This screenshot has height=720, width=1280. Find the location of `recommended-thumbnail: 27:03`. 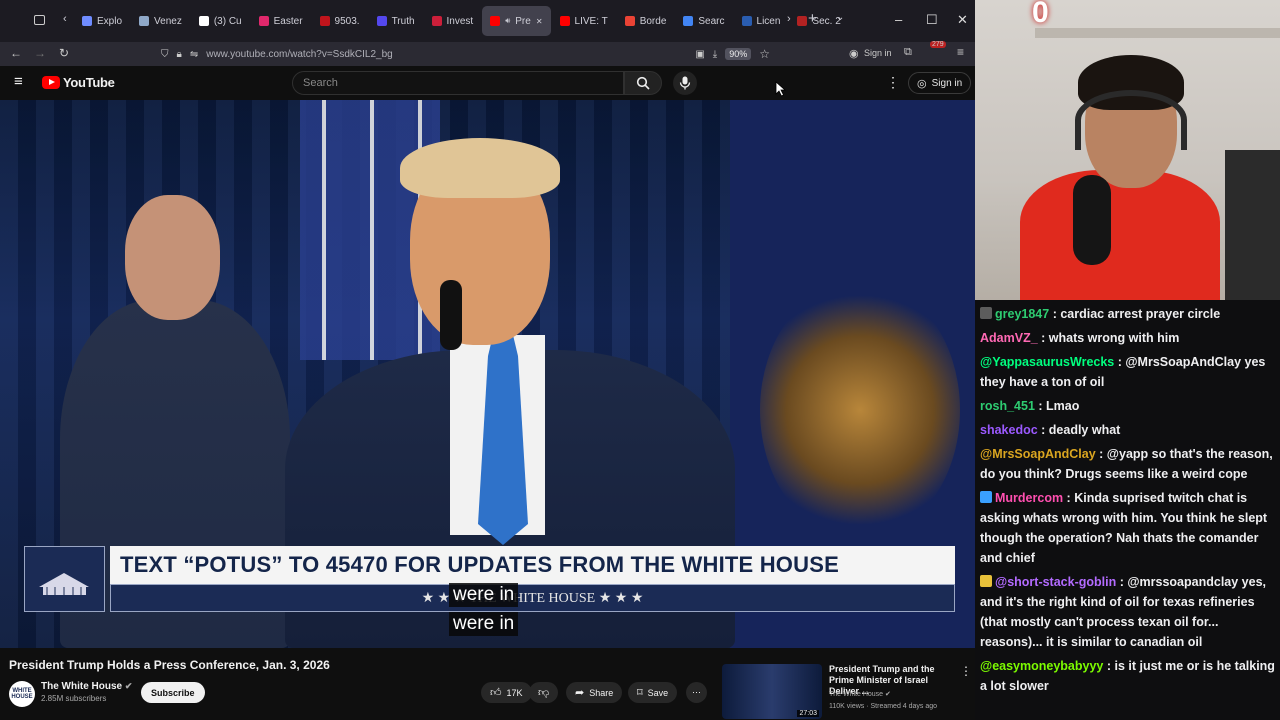

recommended-thumbnail: 27:03 is located at coordinates (772, 691).